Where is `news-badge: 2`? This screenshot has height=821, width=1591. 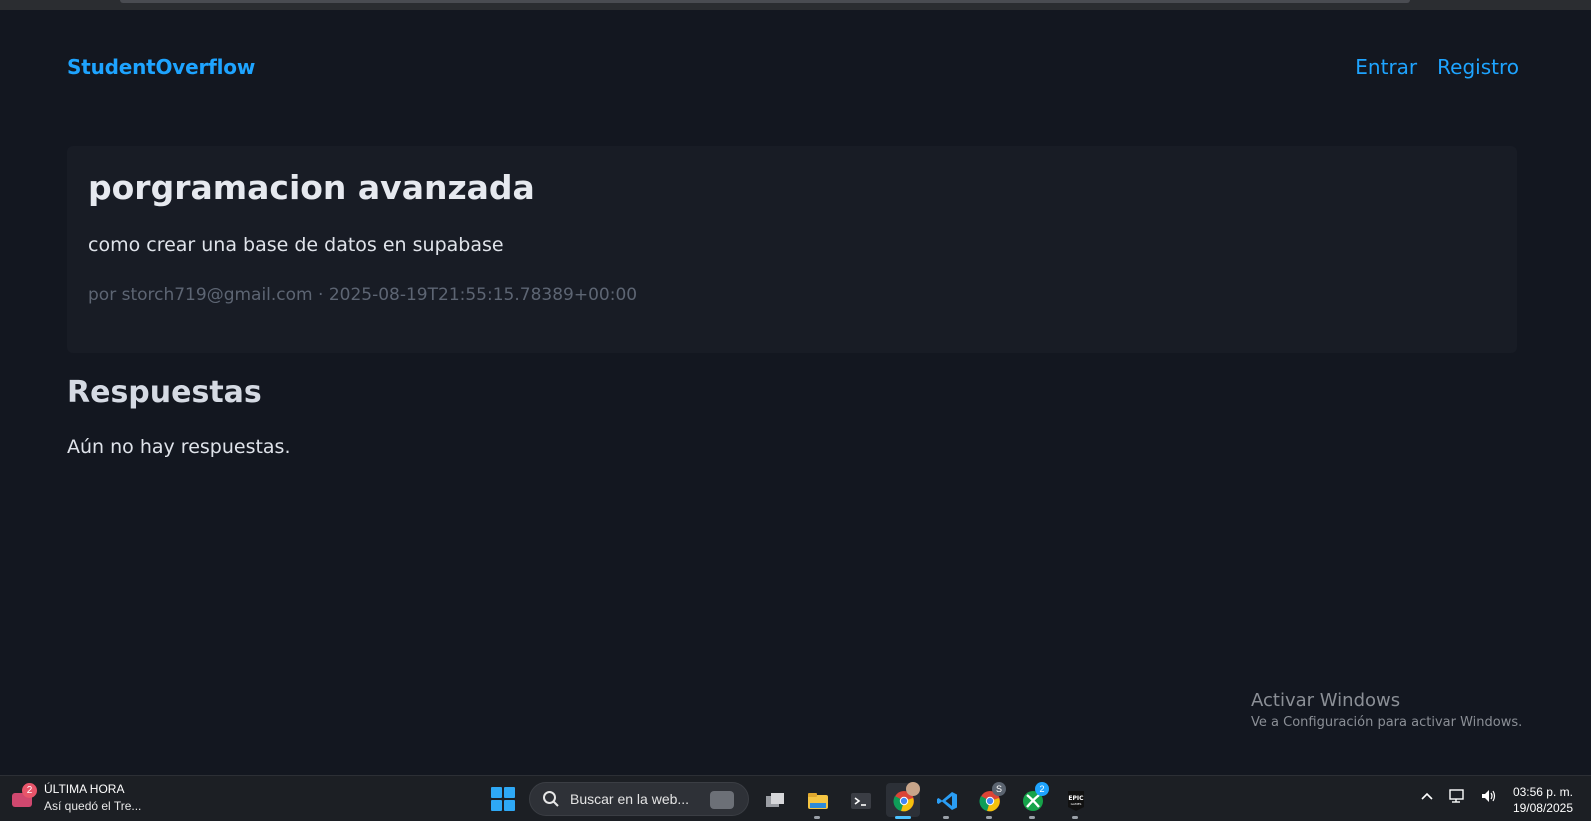 news-badge: 2 is located at coordinates (29, 790).